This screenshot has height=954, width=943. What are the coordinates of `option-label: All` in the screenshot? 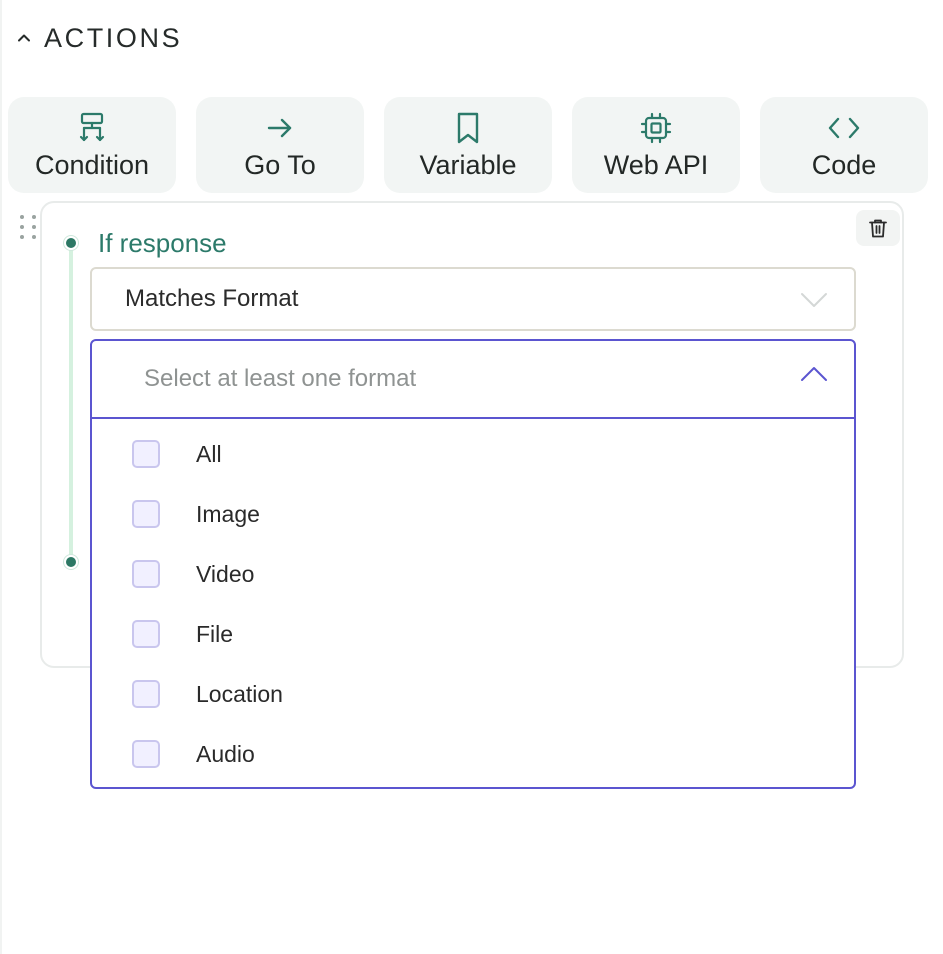 It's located at (209, 453).